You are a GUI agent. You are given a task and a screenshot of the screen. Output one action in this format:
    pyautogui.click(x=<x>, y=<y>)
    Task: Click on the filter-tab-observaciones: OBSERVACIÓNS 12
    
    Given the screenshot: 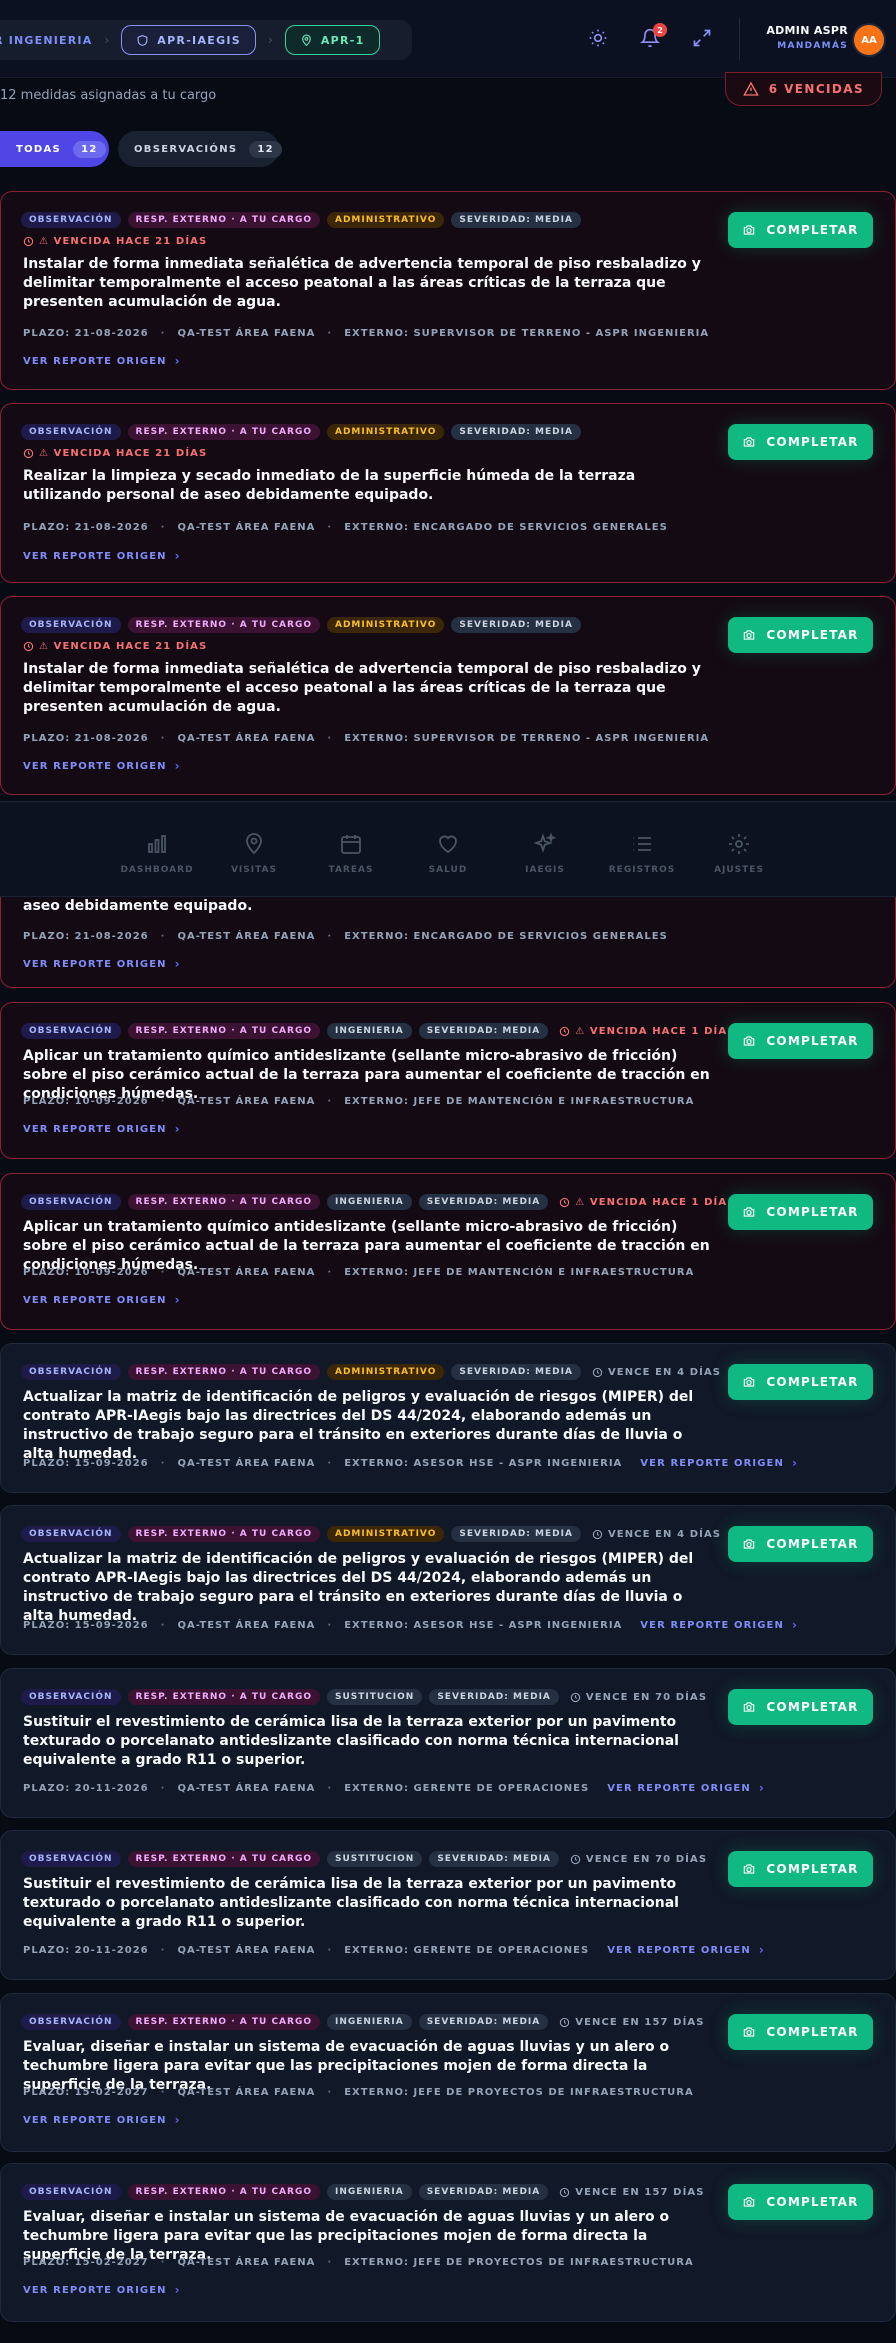 What is the action you would take?
    pyautogui.click(x=200, y=149)
    